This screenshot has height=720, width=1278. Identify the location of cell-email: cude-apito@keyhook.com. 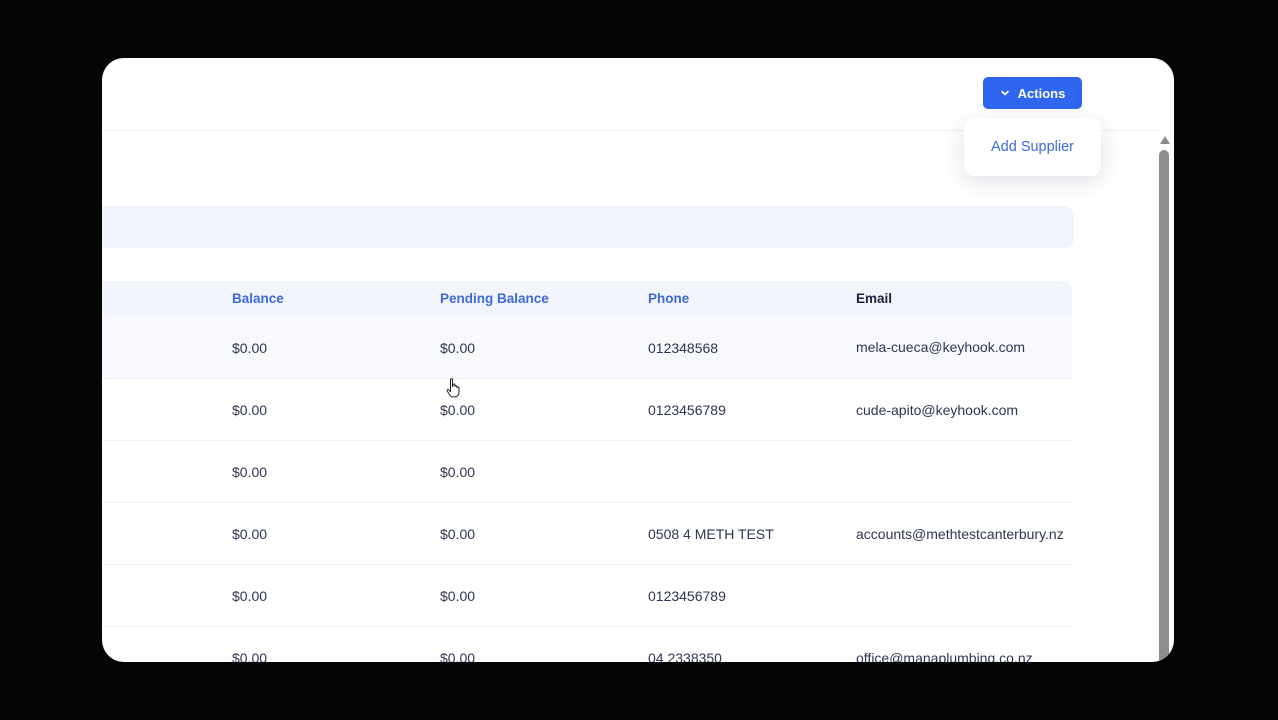
(937, 409).